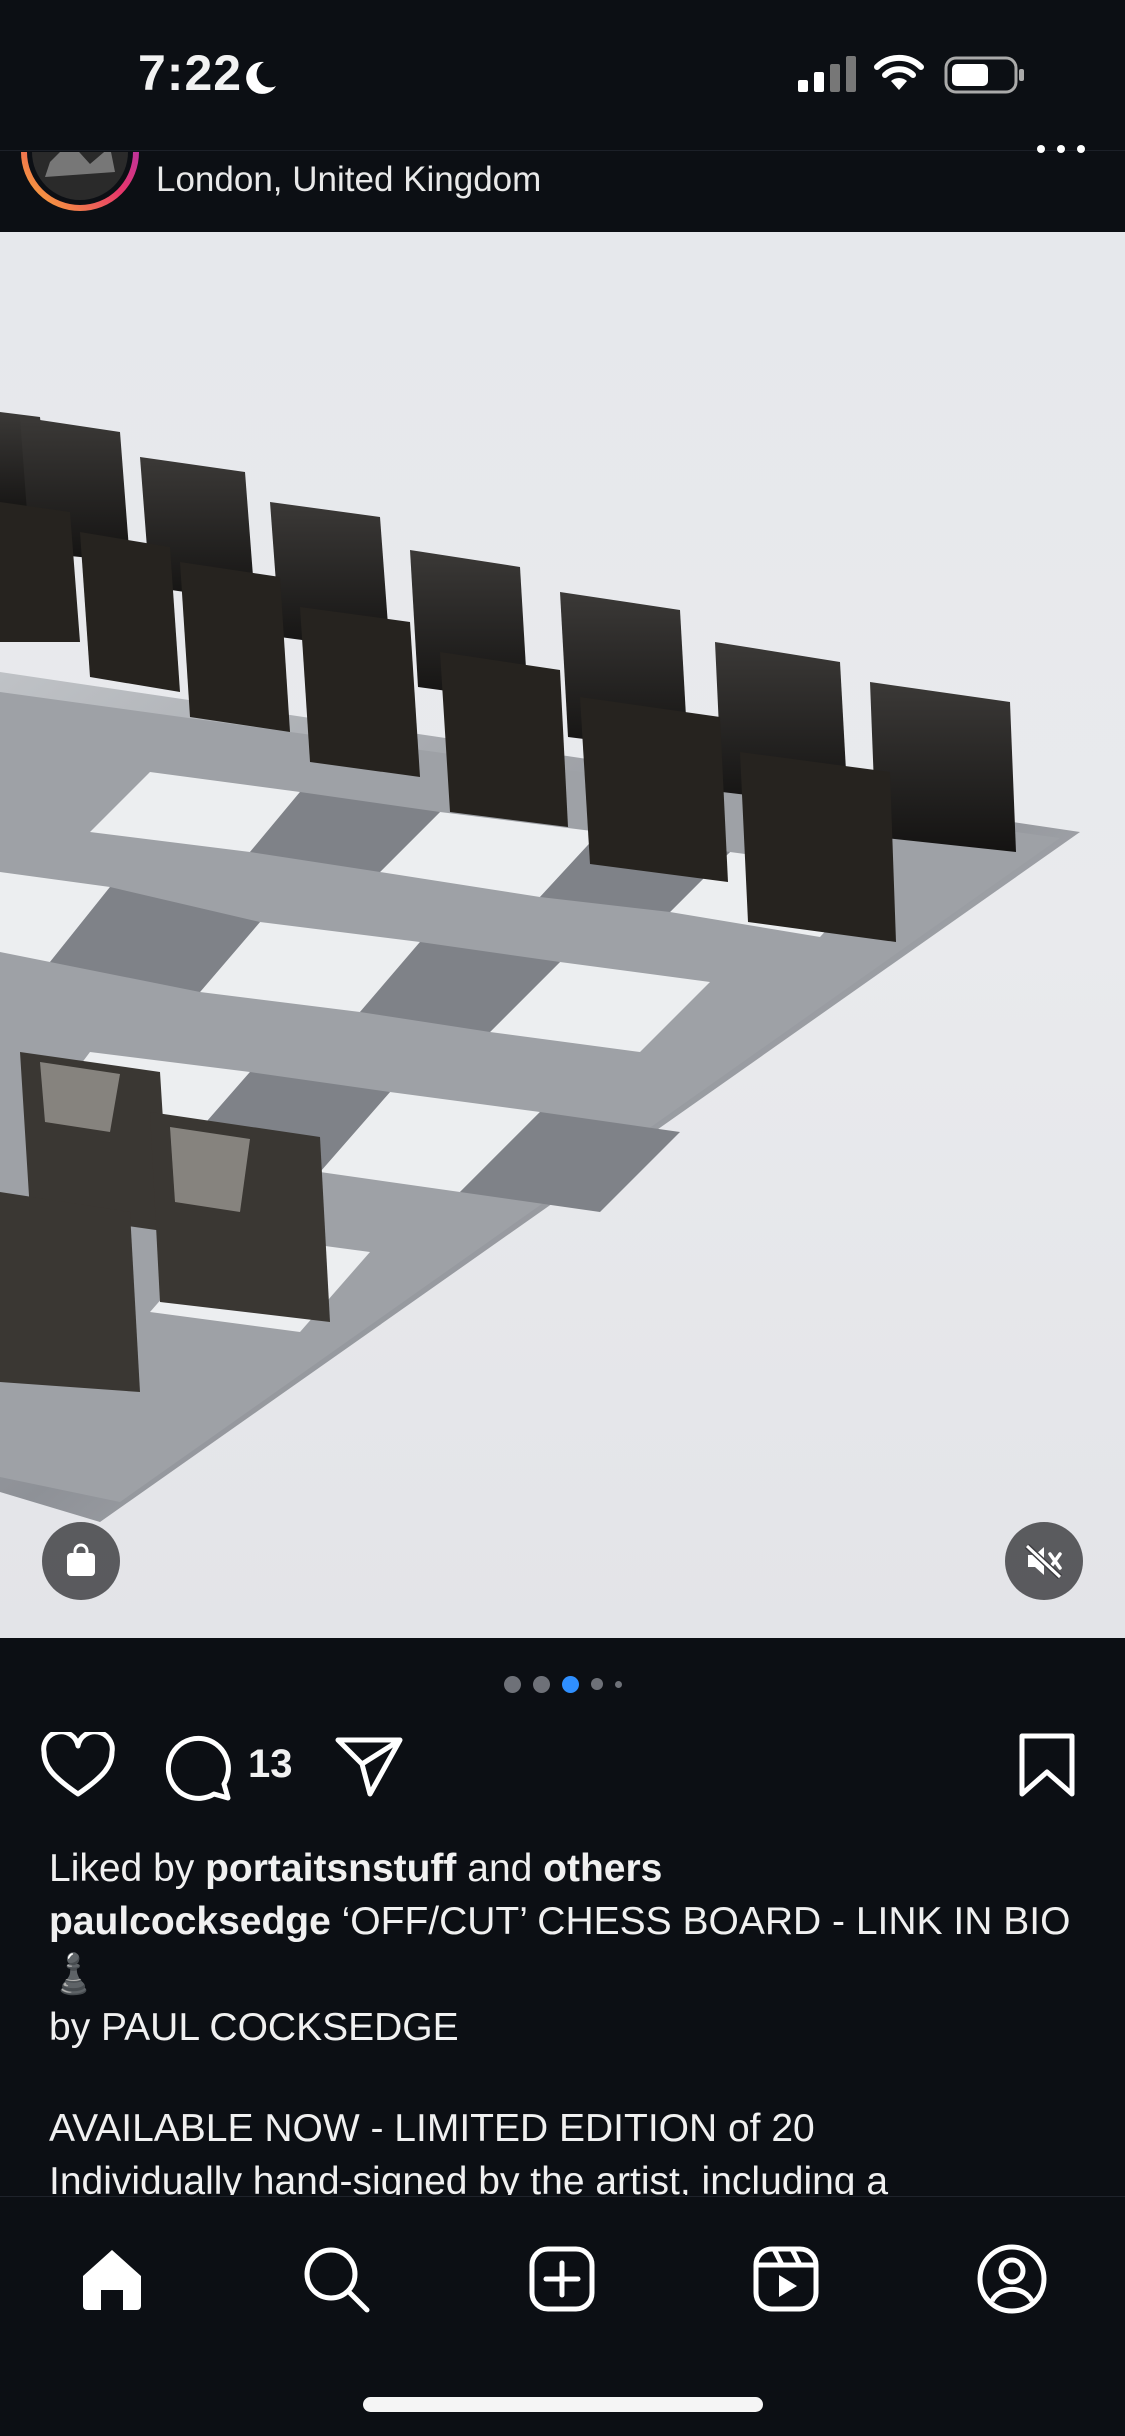 This screenshot has width=1125, height=2436. What do you see at coordinates (432, 2128) in the screenshot?
I see `caption-line: AVAILABLE NOW - LIMITED EDITION of 20` at bounding box center [432, 2128].